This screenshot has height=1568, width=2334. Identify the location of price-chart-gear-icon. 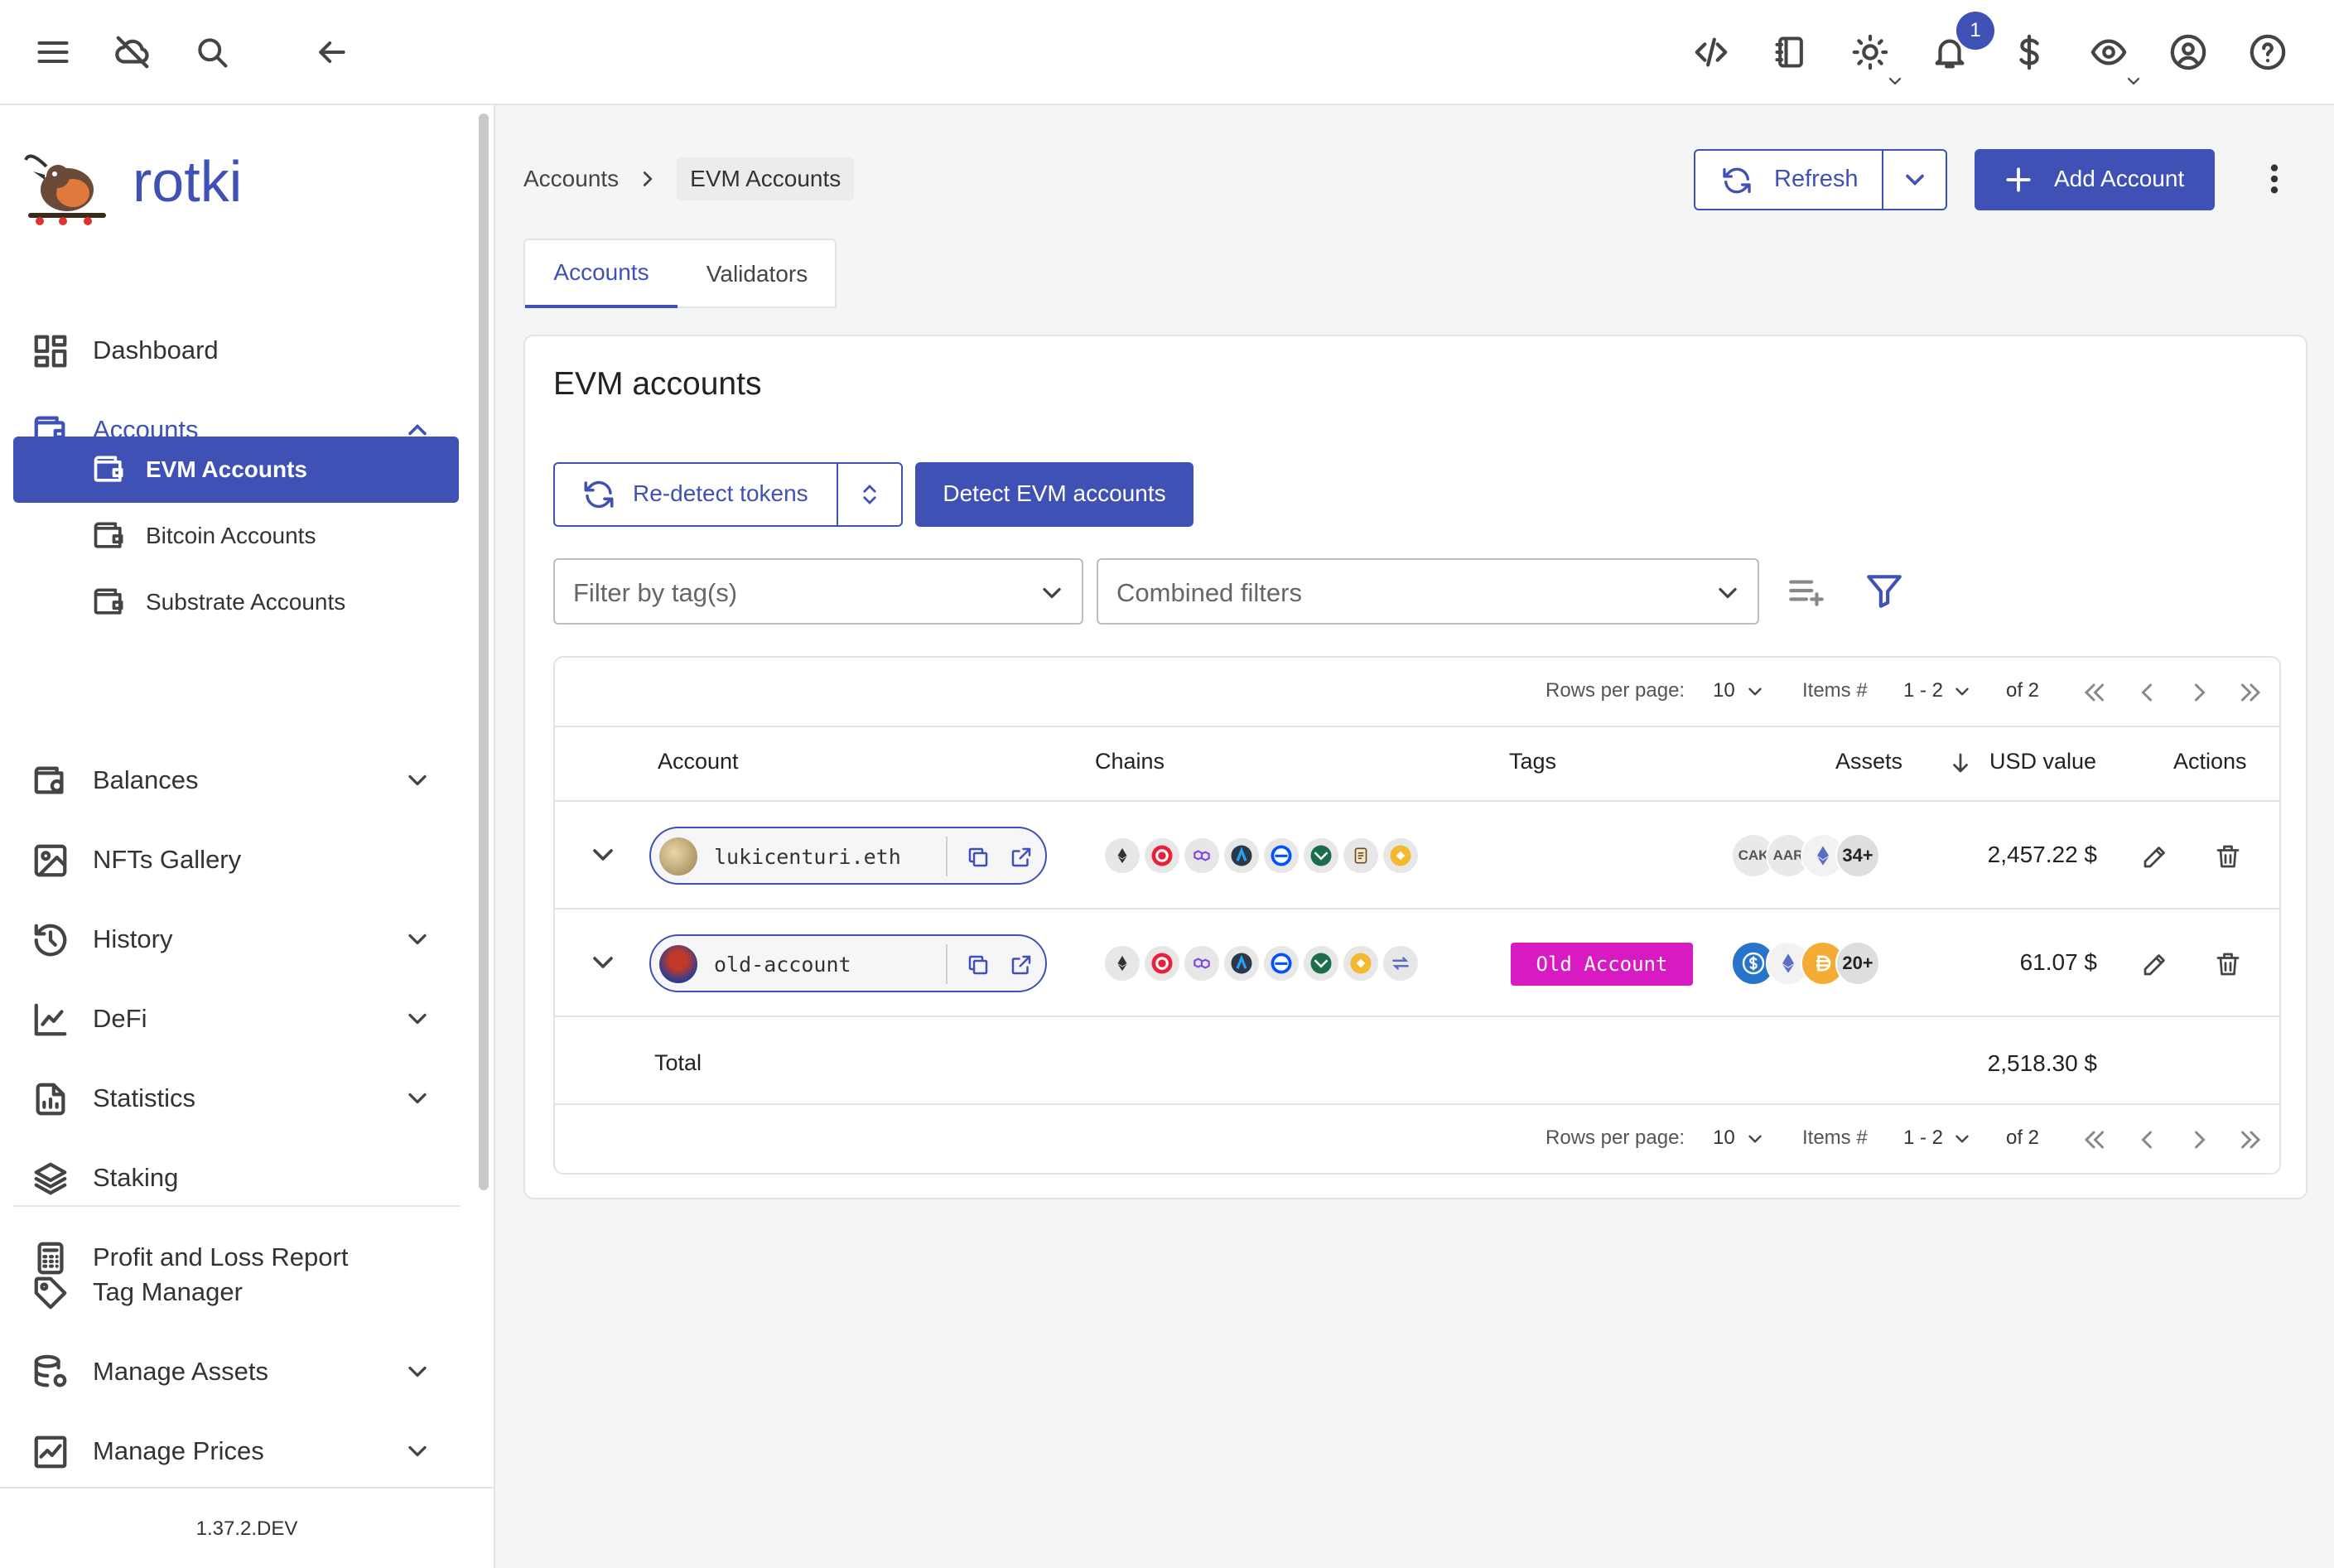
(50, 1452).